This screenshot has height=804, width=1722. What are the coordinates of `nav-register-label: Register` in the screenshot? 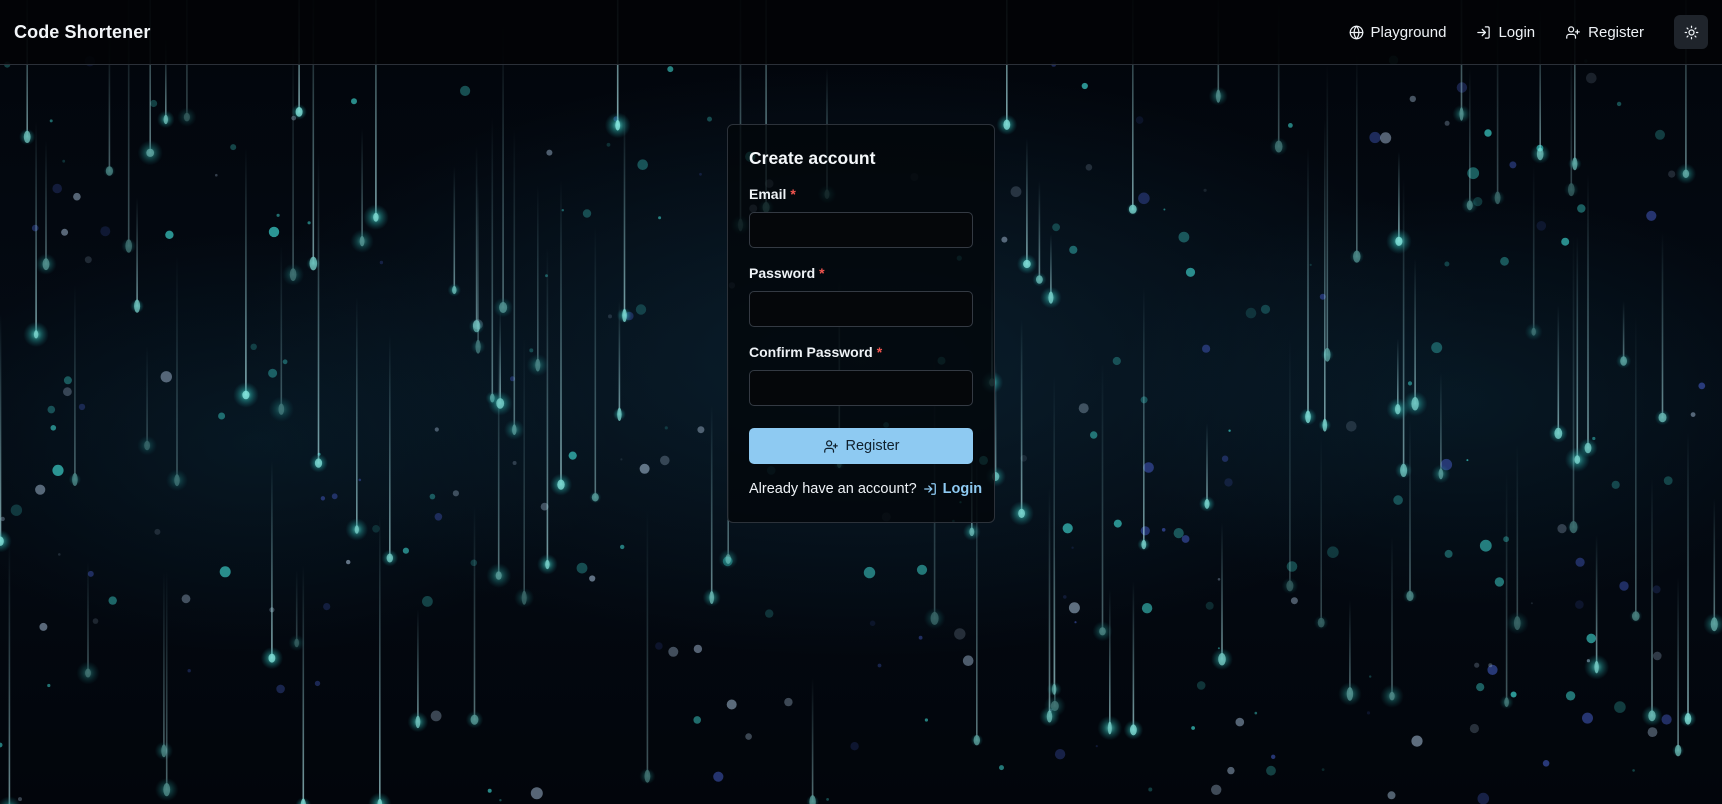 It's located at (1616, 32).